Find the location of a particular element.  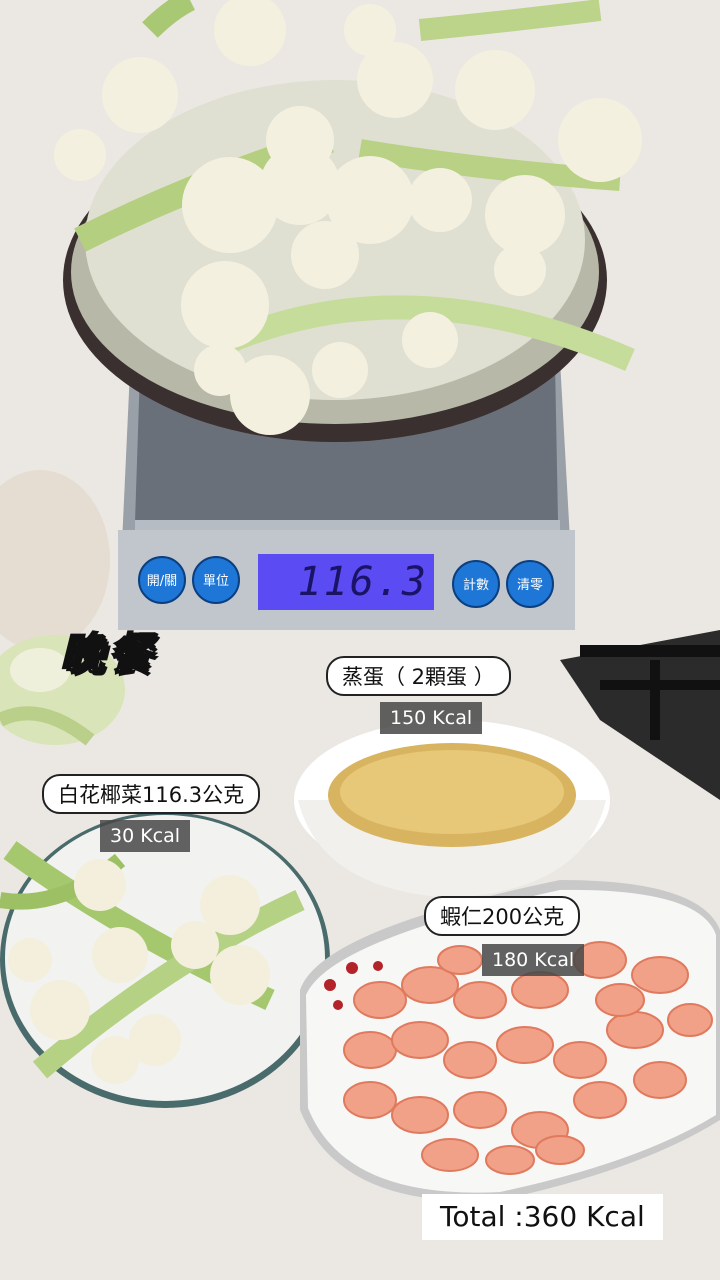

power-button: 開/關 is located at coordinates (162, 580).